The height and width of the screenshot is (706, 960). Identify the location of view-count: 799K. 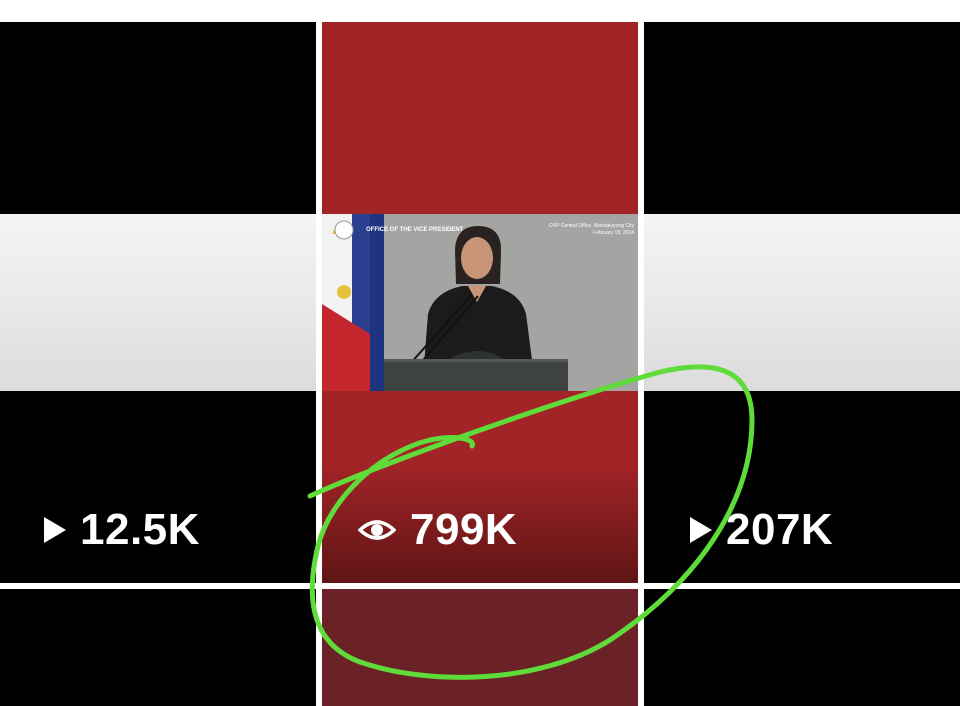
(437, 530).